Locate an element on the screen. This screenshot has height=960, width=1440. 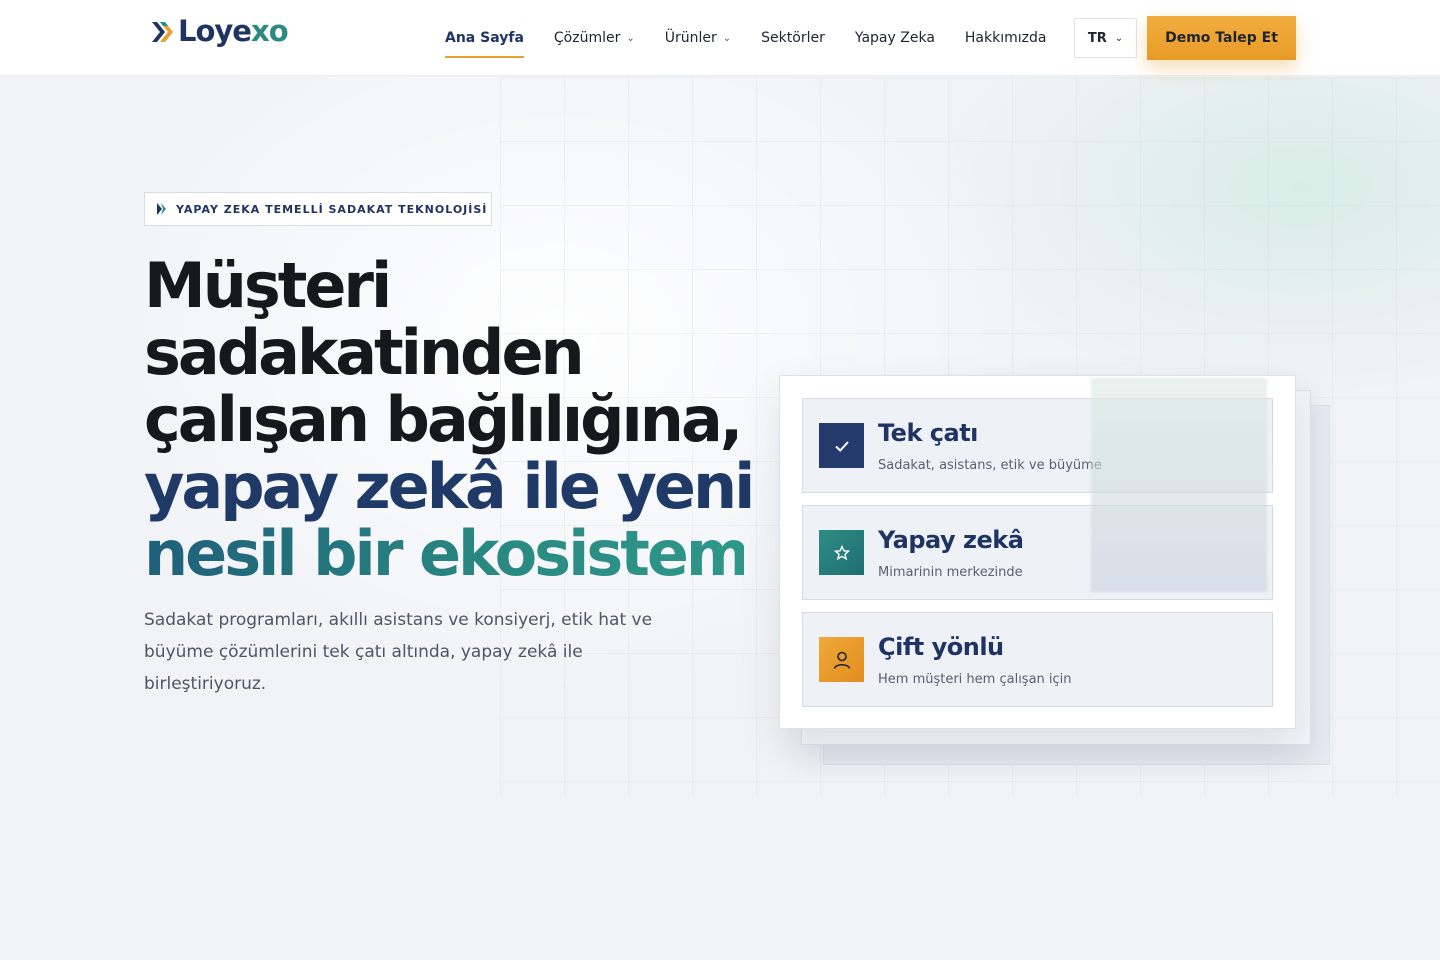
nav-label: Yapay Zeka is located at coordinates (894, 38).